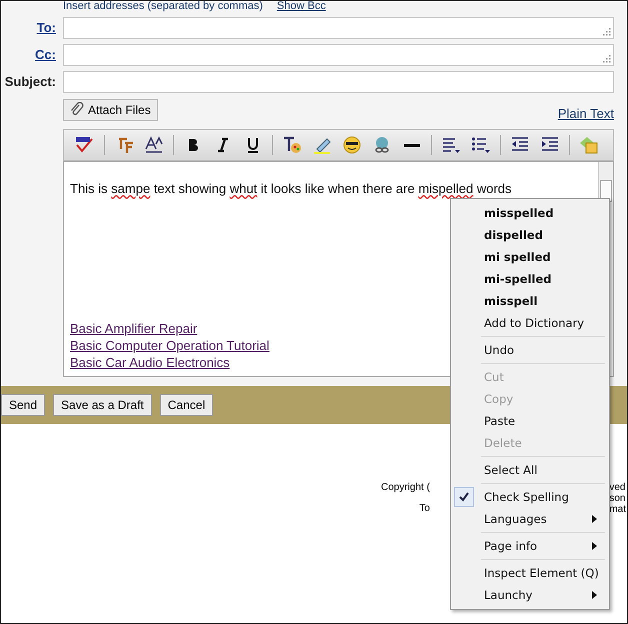  What do you see at coordinates (110, 110) in the screenshot?
I see `attach-files-button: Attach Files` at bounding box center [110, 110].